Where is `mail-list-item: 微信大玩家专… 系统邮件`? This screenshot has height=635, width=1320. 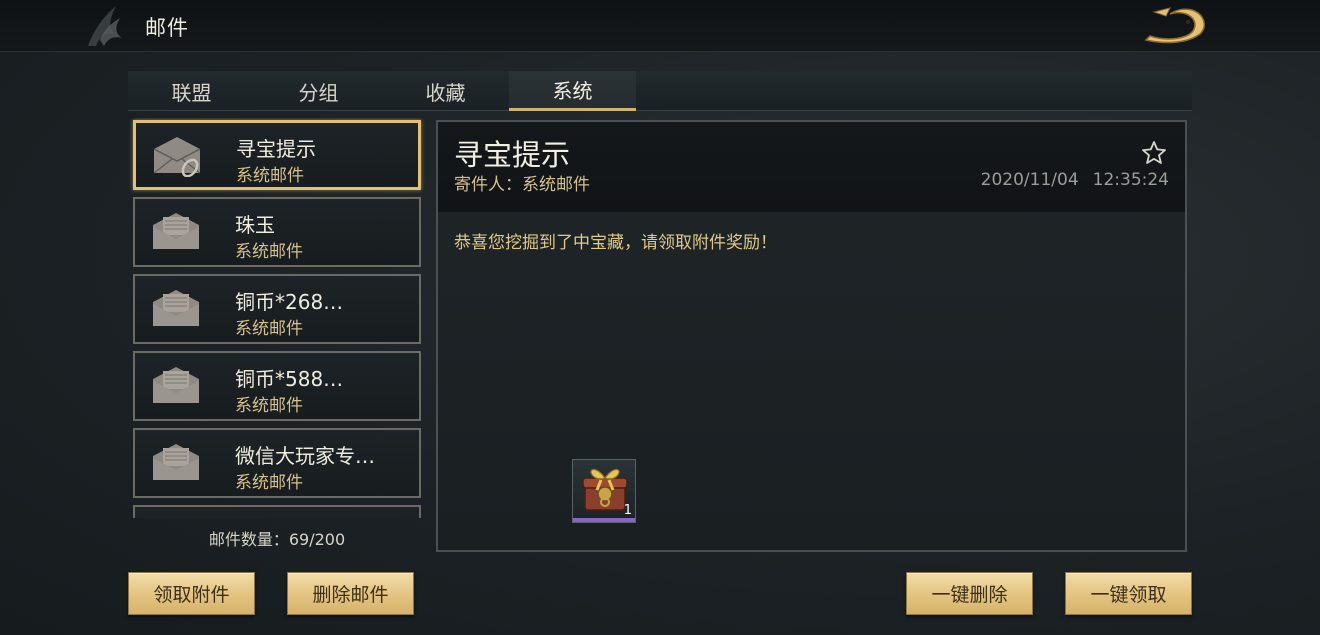 mail-list-item: 微信大玩家专… 系统邮件 is located at coordinates (277, 463).